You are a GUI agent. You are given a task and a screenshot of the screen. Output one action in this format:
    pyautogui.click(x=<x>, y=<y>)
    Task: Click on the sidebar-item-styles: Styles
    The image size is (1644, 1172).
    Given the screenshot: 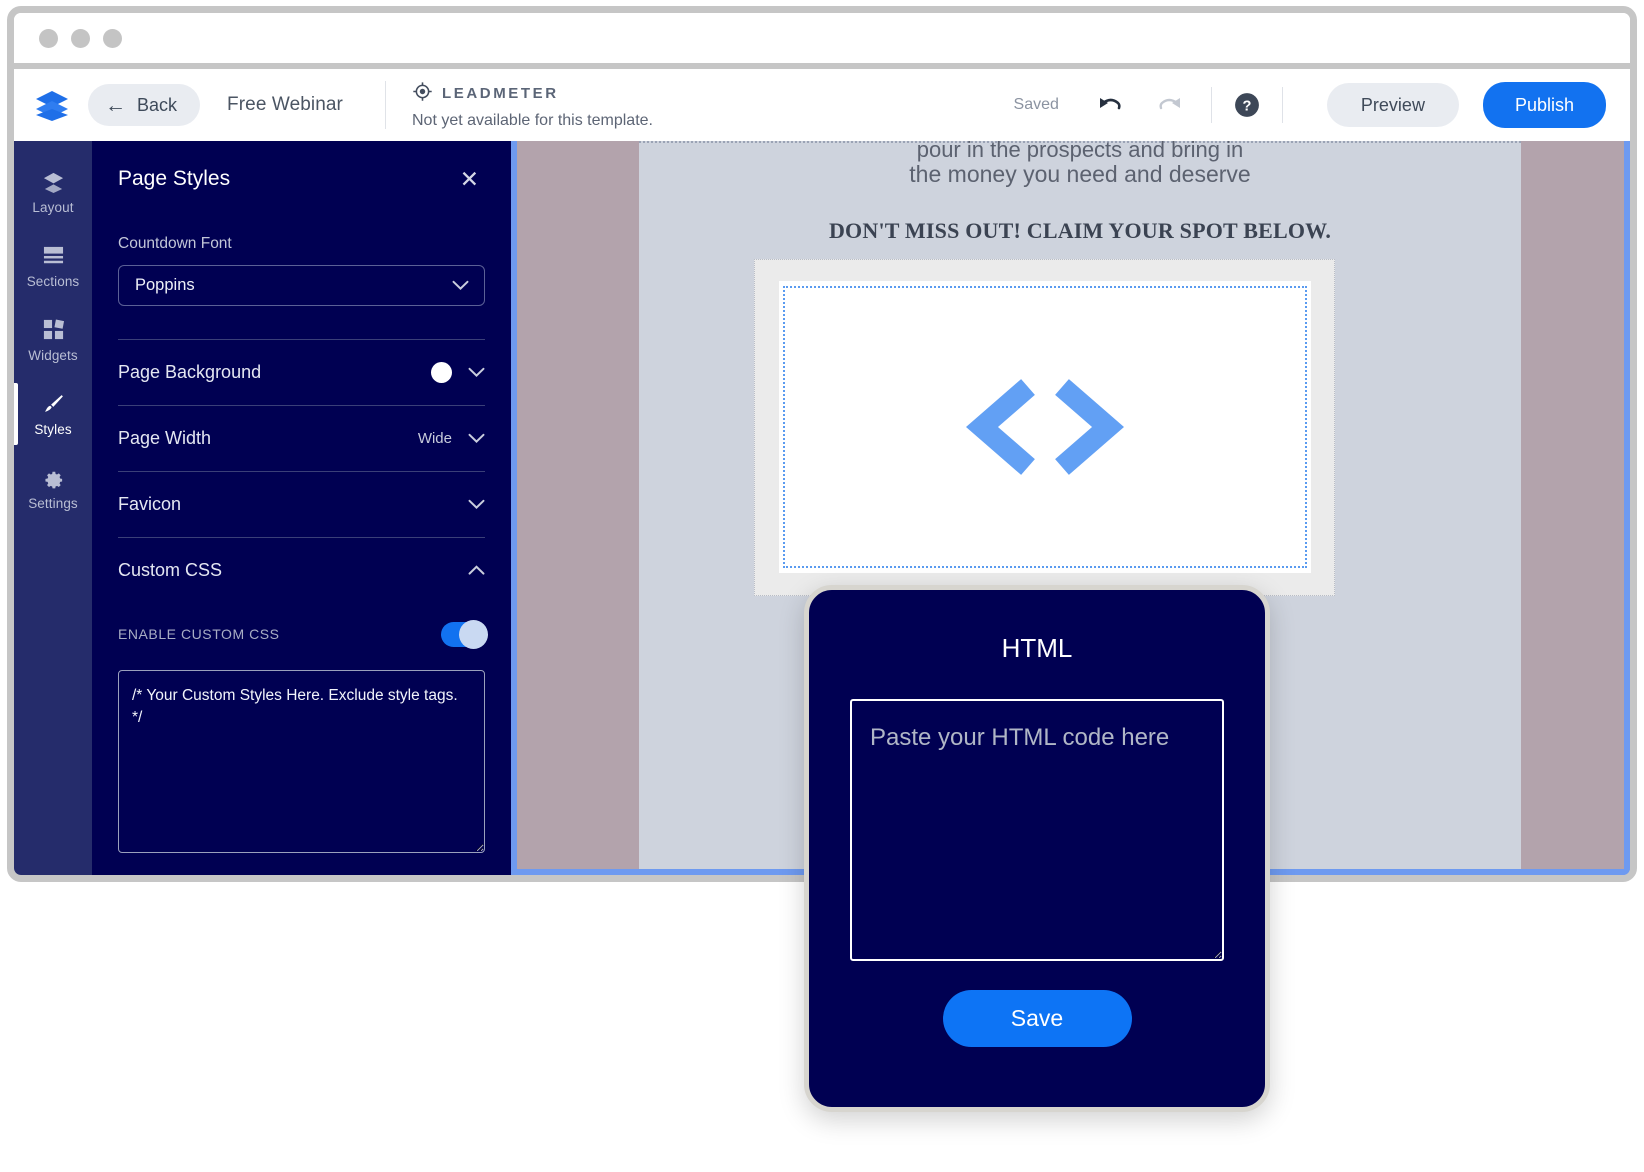 What is the action you would take?
    pyautogui.click(x=53, y=414)
    